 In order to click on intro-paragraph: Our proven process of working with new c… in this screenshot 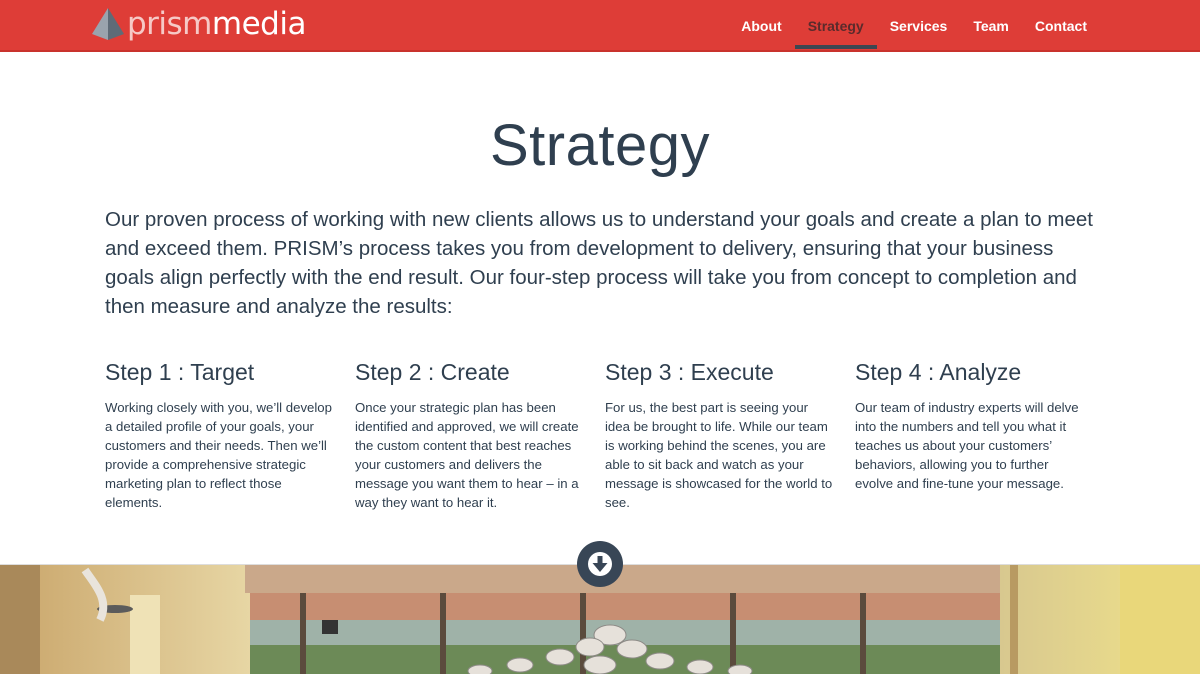, I will do `click(599, 263)`.